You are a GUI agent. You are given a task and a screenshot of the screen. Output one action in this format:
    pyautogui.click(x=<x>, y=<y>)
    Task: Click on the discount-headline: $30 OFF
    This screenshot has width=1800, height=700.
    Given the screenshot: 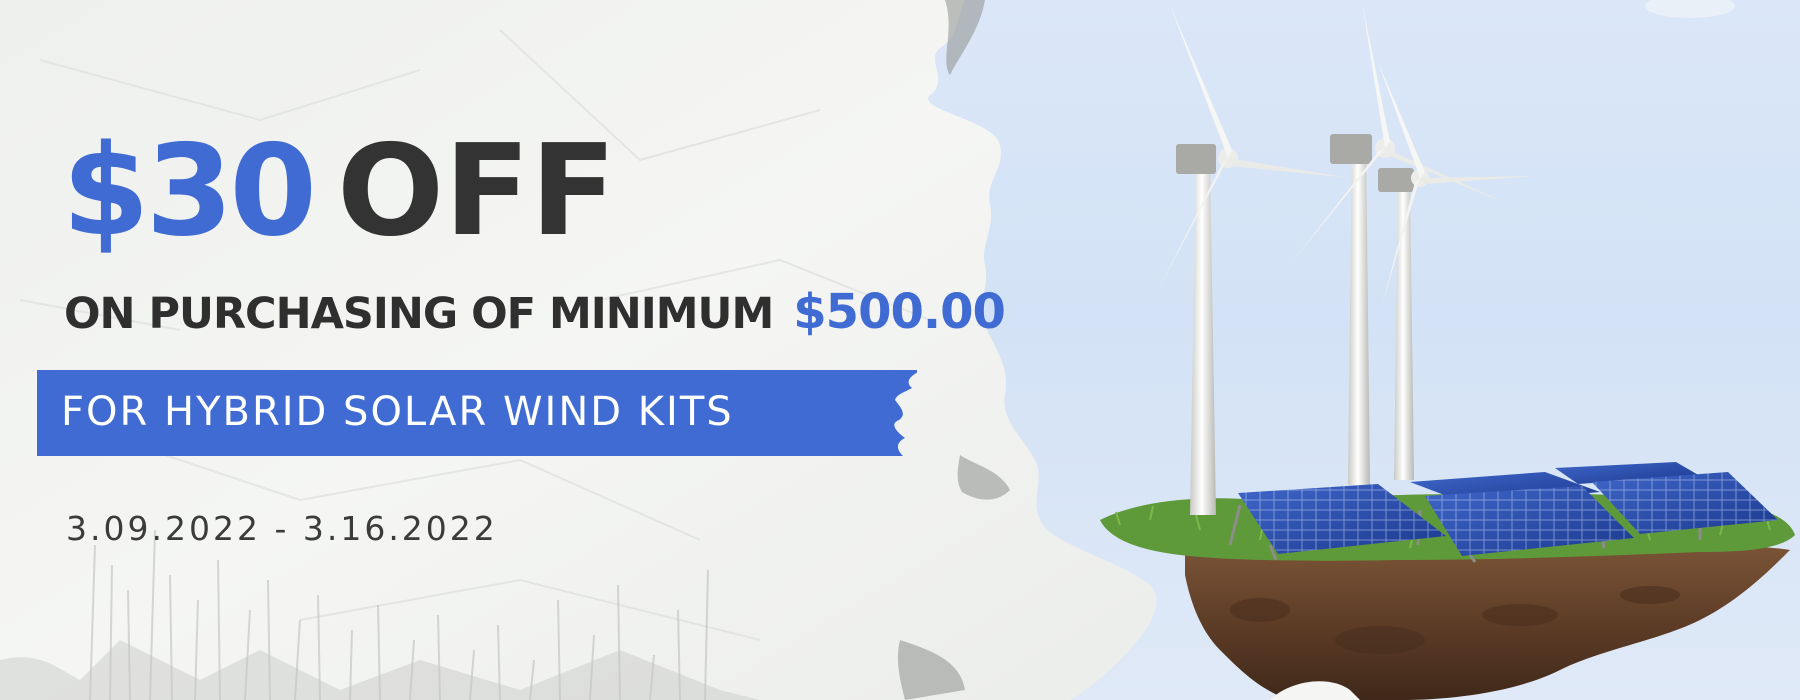 What is the action you would take?
    pyautogui.click(x=339, y=191)
    